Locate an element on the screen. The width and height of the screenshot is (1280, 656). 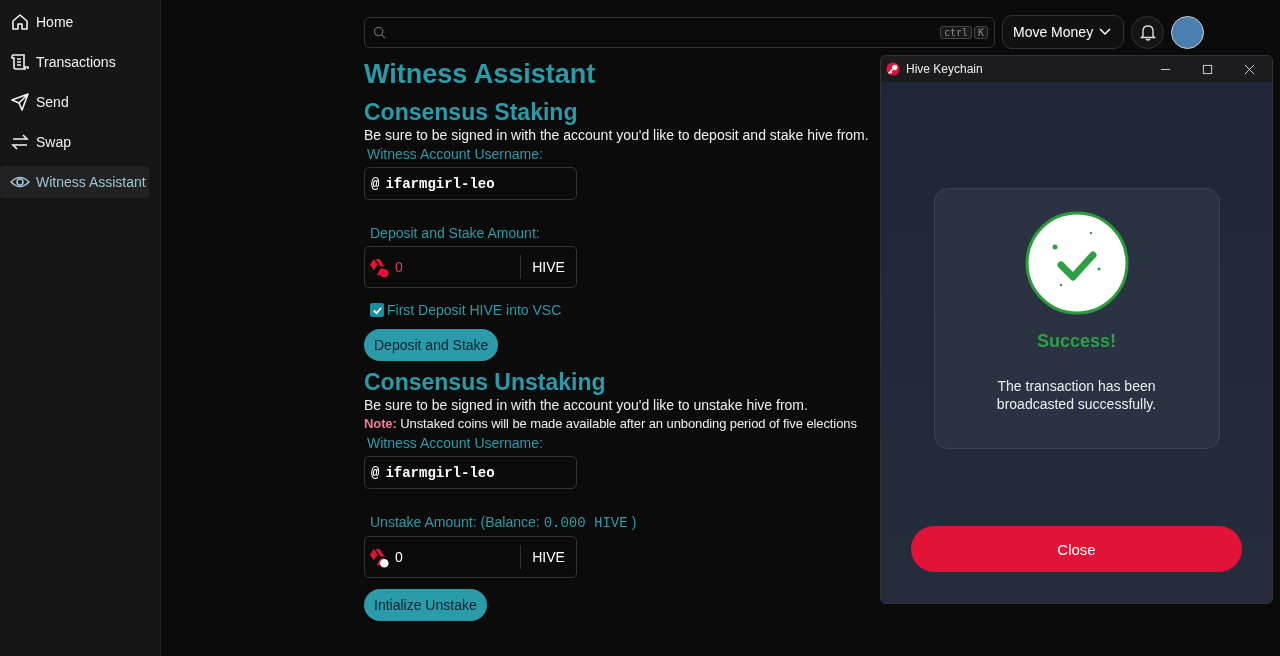
search-field: ctrl K is located at coordinates (679, 32).